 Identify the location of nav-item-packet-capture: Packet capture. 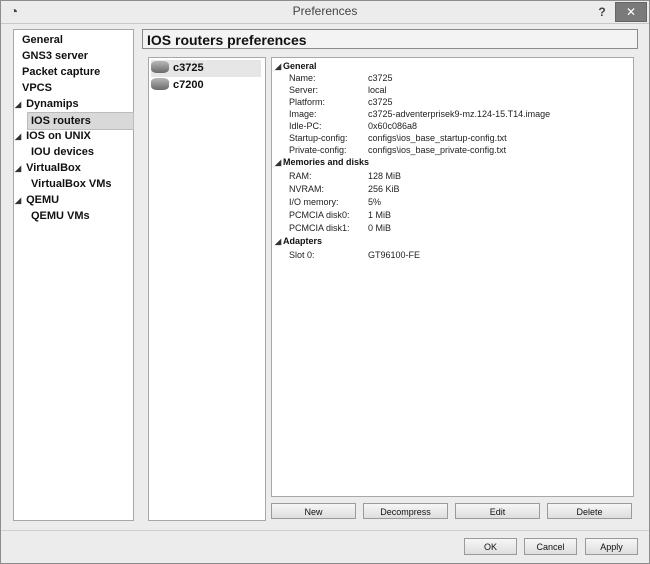
(61, 72).